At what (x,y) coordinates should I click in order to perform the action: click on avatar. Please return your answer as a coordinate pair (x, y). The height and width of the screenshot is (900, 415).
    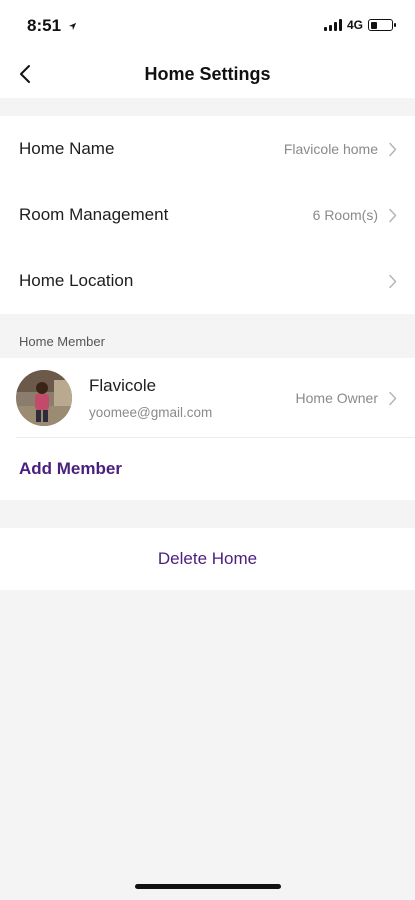
    Looking at the image, I should click on (44, 398).